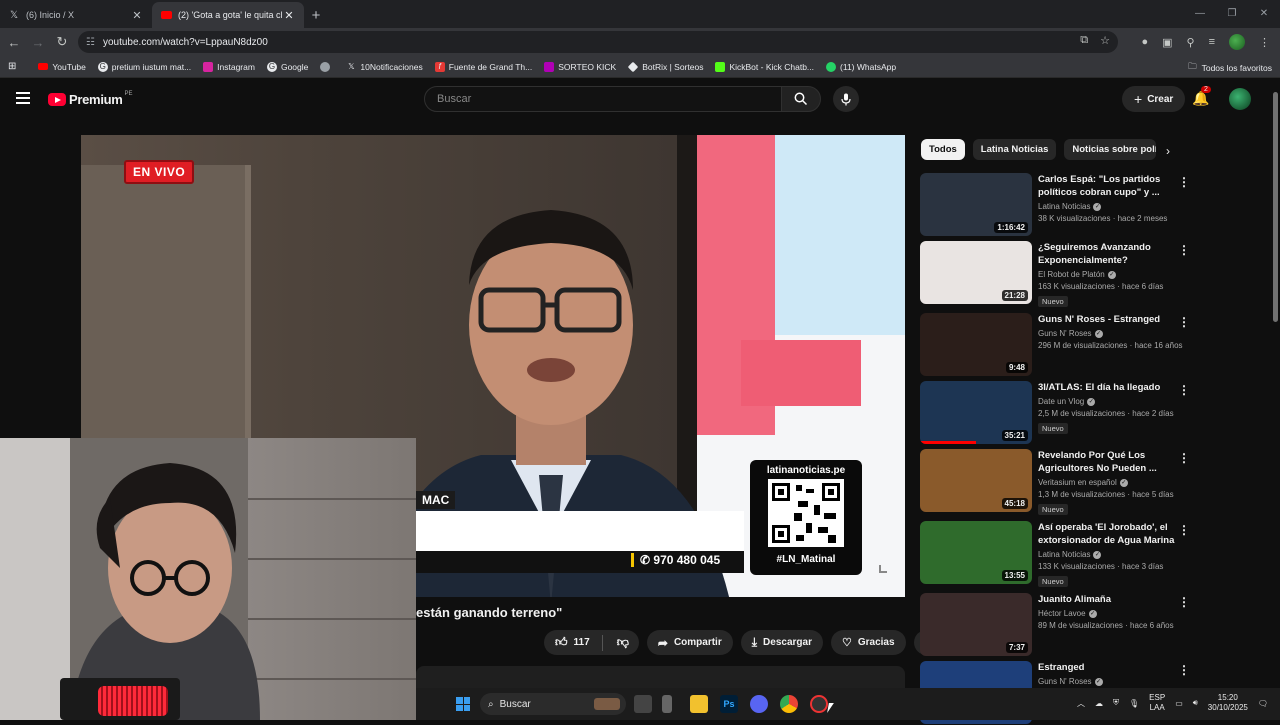 This screenshot has width=1280, height=725. I want to click on channel-name: Veritasium en español, so click(1077, 482).